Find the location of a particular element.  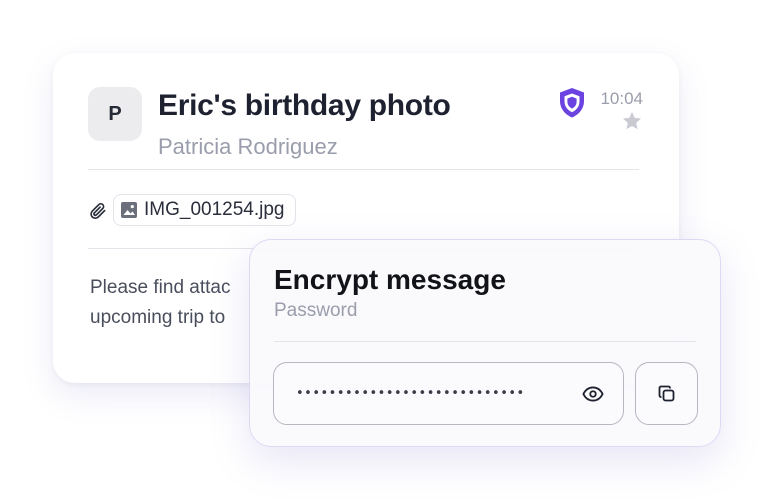

header-divider is located at coordinates (363, 169).